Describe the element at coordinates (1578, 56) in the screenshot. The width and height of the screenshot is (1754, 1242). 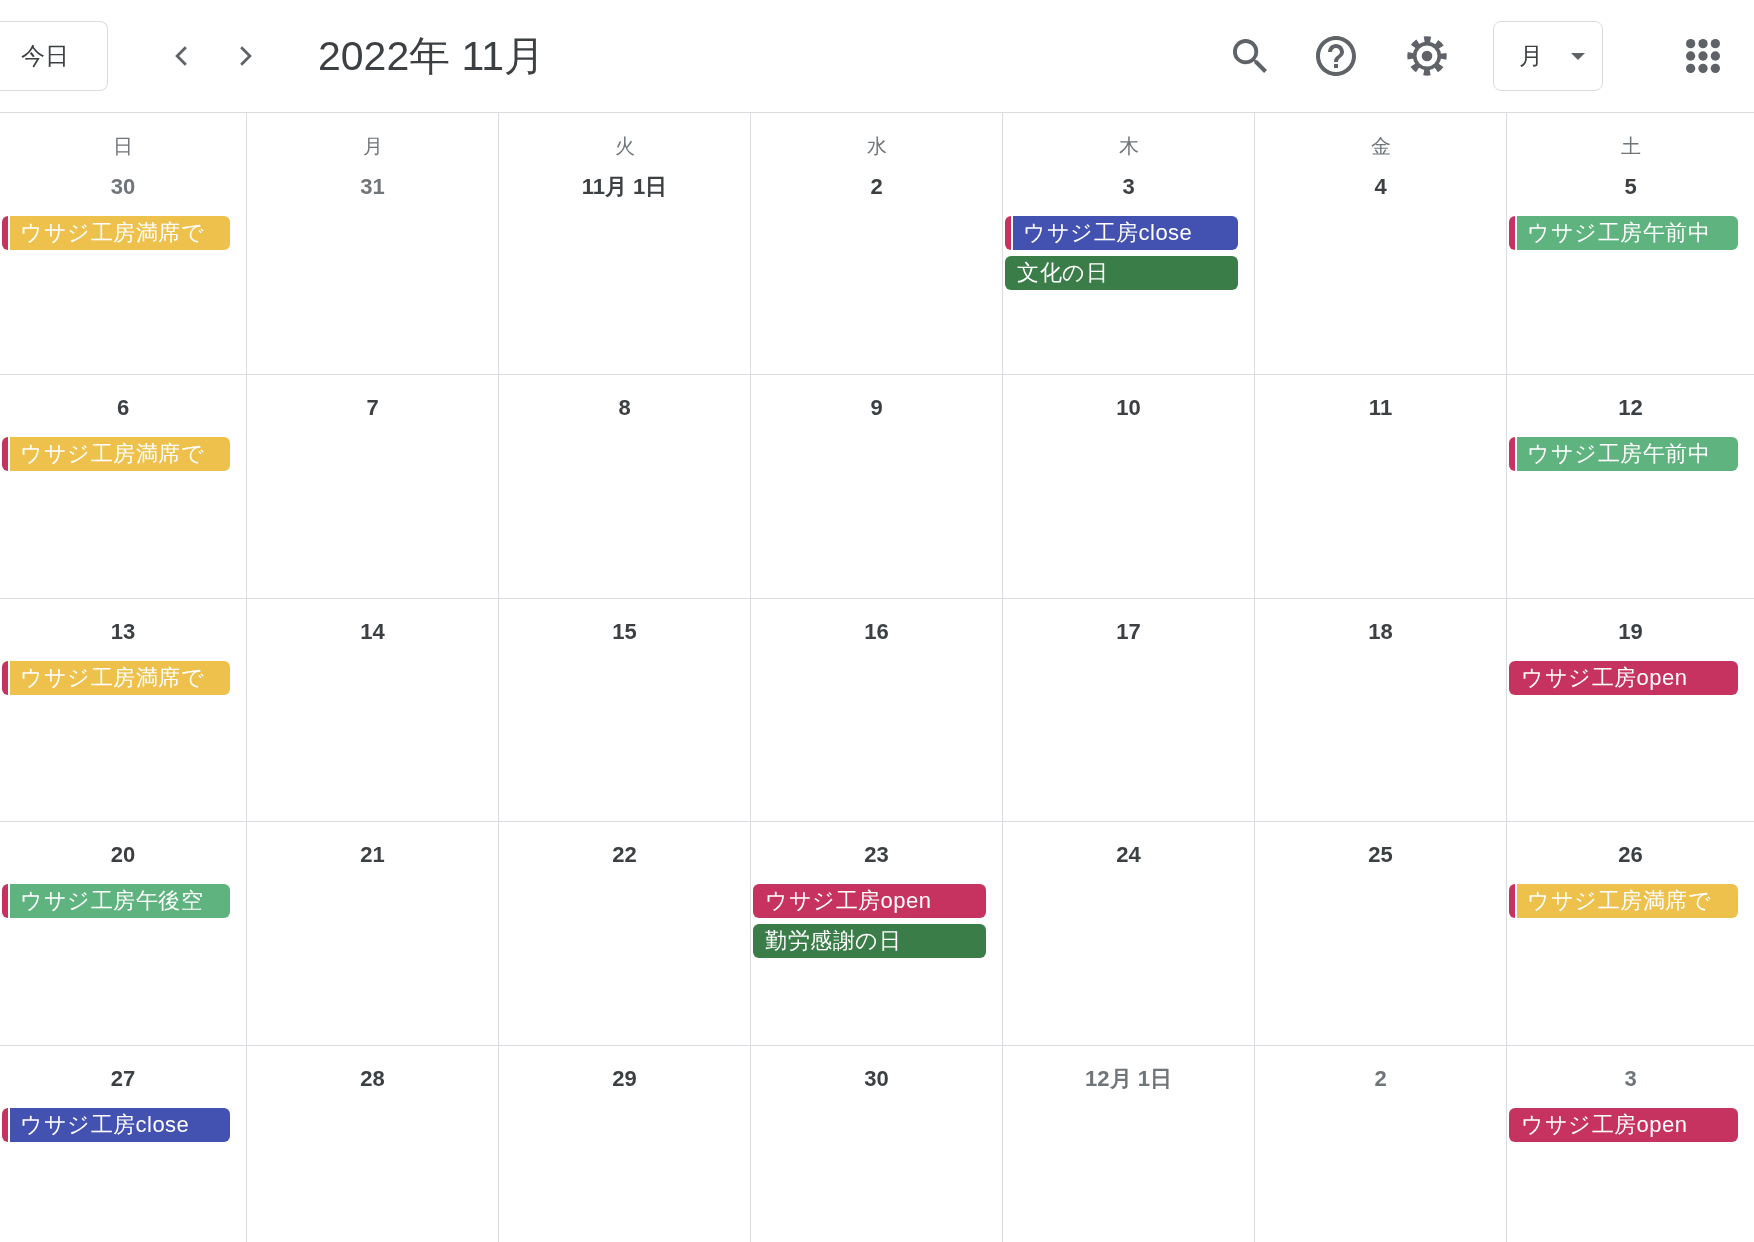
I see `caret-icon` at that location.